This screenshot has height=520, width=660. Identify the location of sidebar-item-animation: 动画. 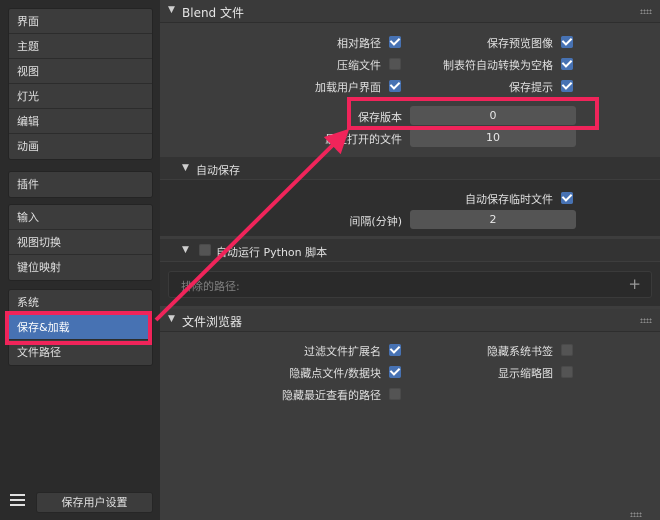
(80, 146).